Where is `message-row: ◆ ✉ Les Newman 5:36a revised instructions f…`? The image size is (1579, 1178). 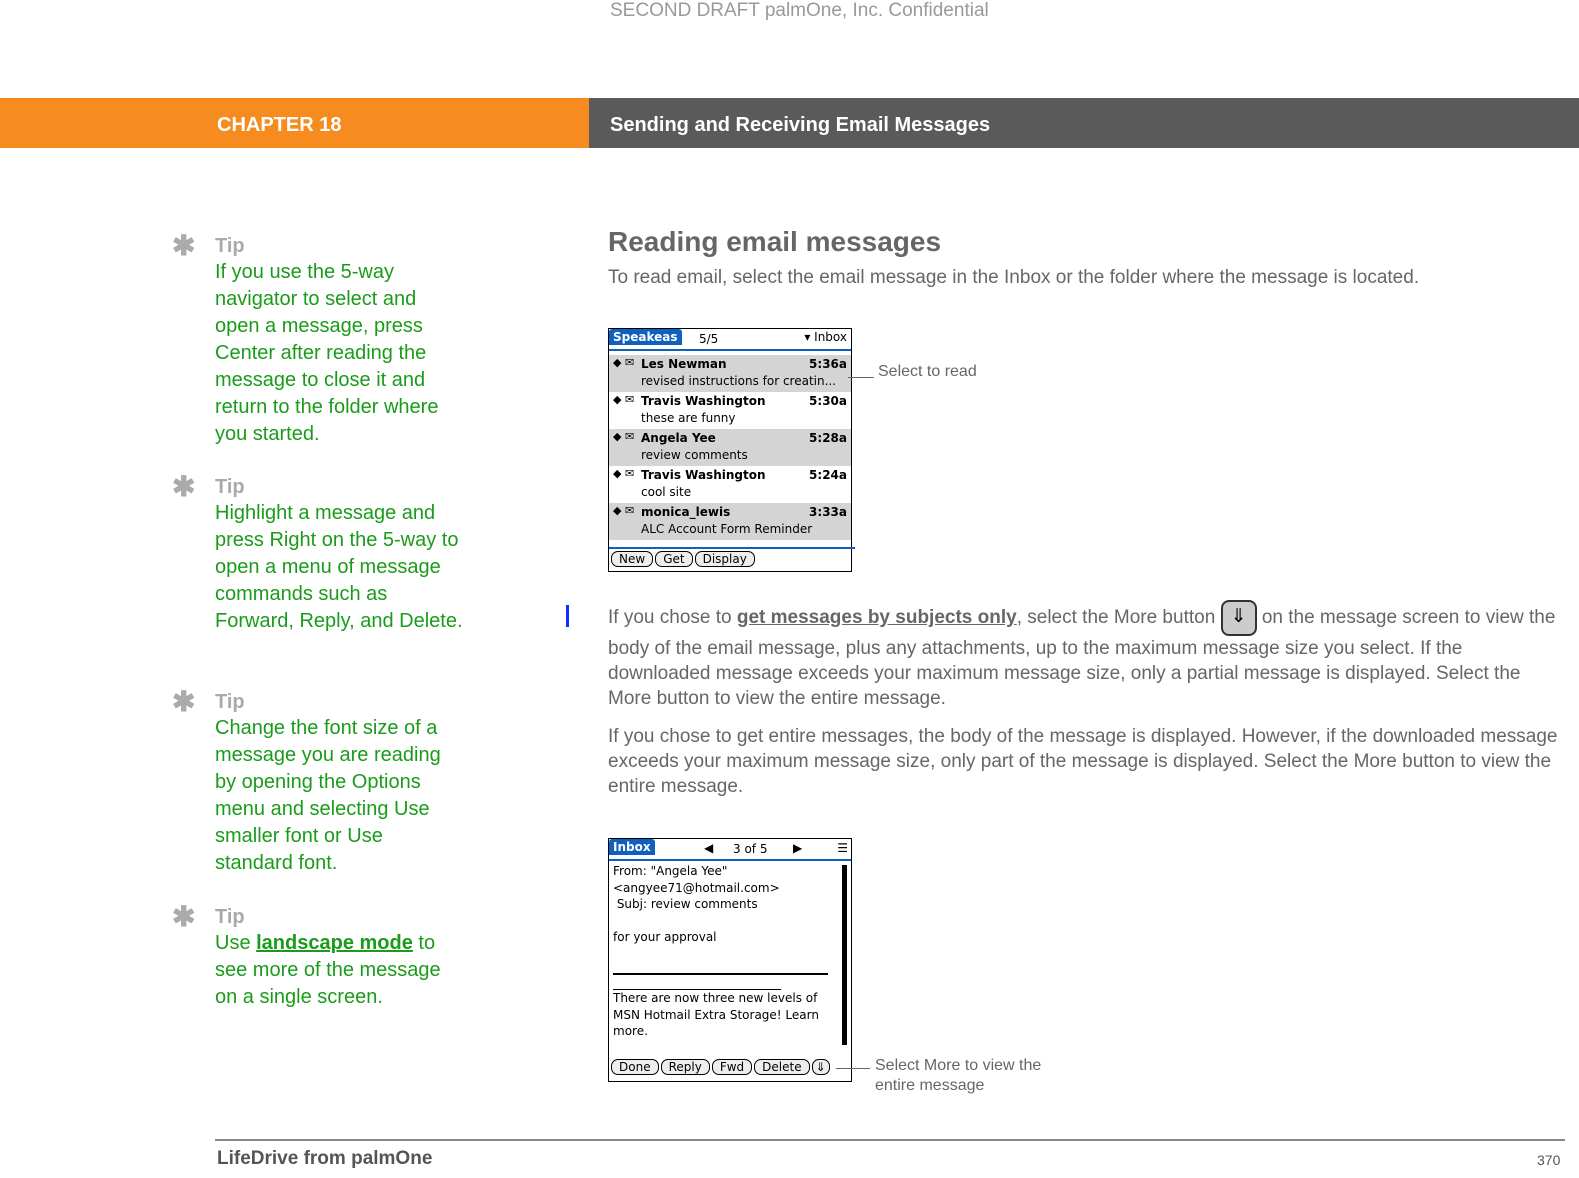
message-row: ◆ ✉ Les Newman 5:36a revised instructions f… is located at coordinates (730, 373).